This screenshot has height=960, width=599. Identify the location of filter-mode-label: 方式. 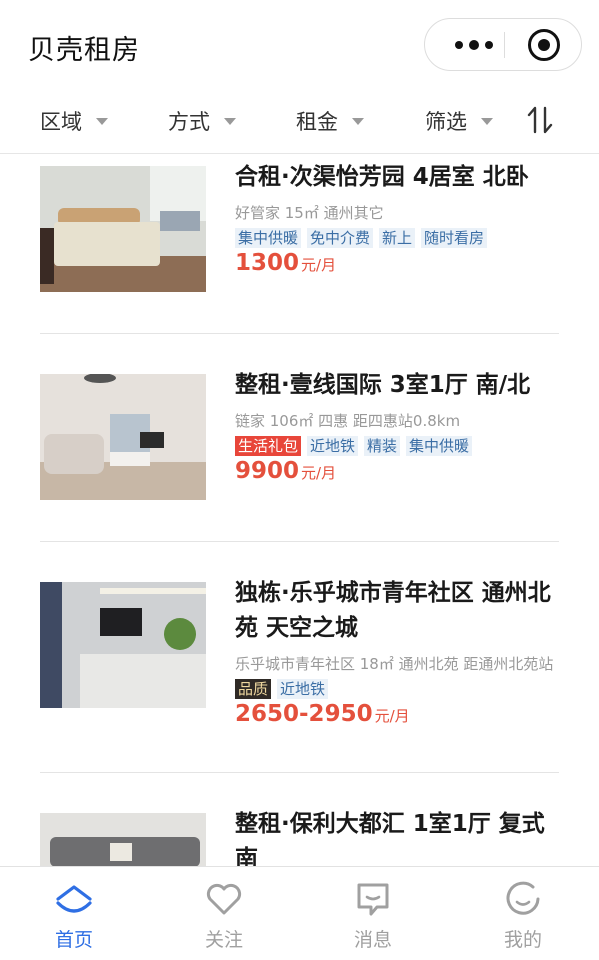
(189, 122).